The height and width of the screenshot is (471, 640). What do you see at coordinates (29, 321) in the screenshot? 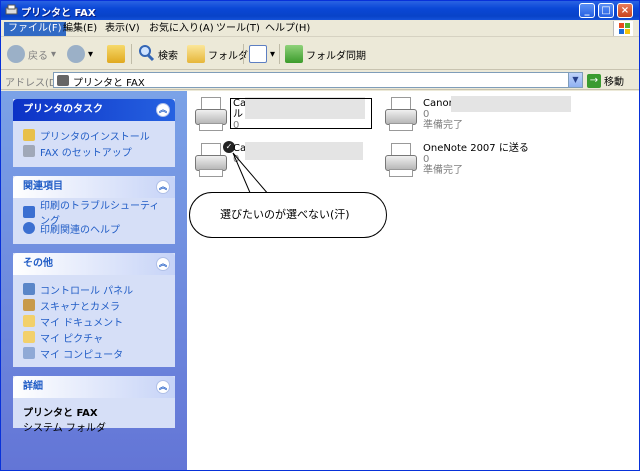
I see `documents-folder-icon` at bounding box center [29, 321].